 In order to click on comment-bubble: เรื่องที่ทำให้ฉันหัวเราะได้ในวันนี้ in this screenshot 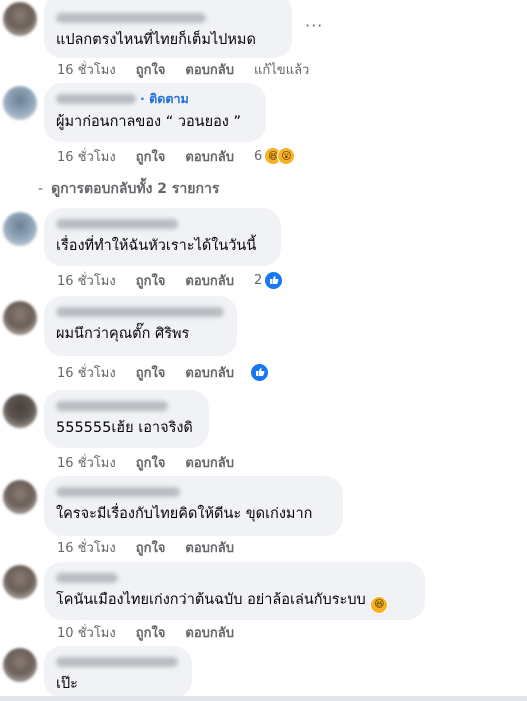, I will do `click(162, 237)`.